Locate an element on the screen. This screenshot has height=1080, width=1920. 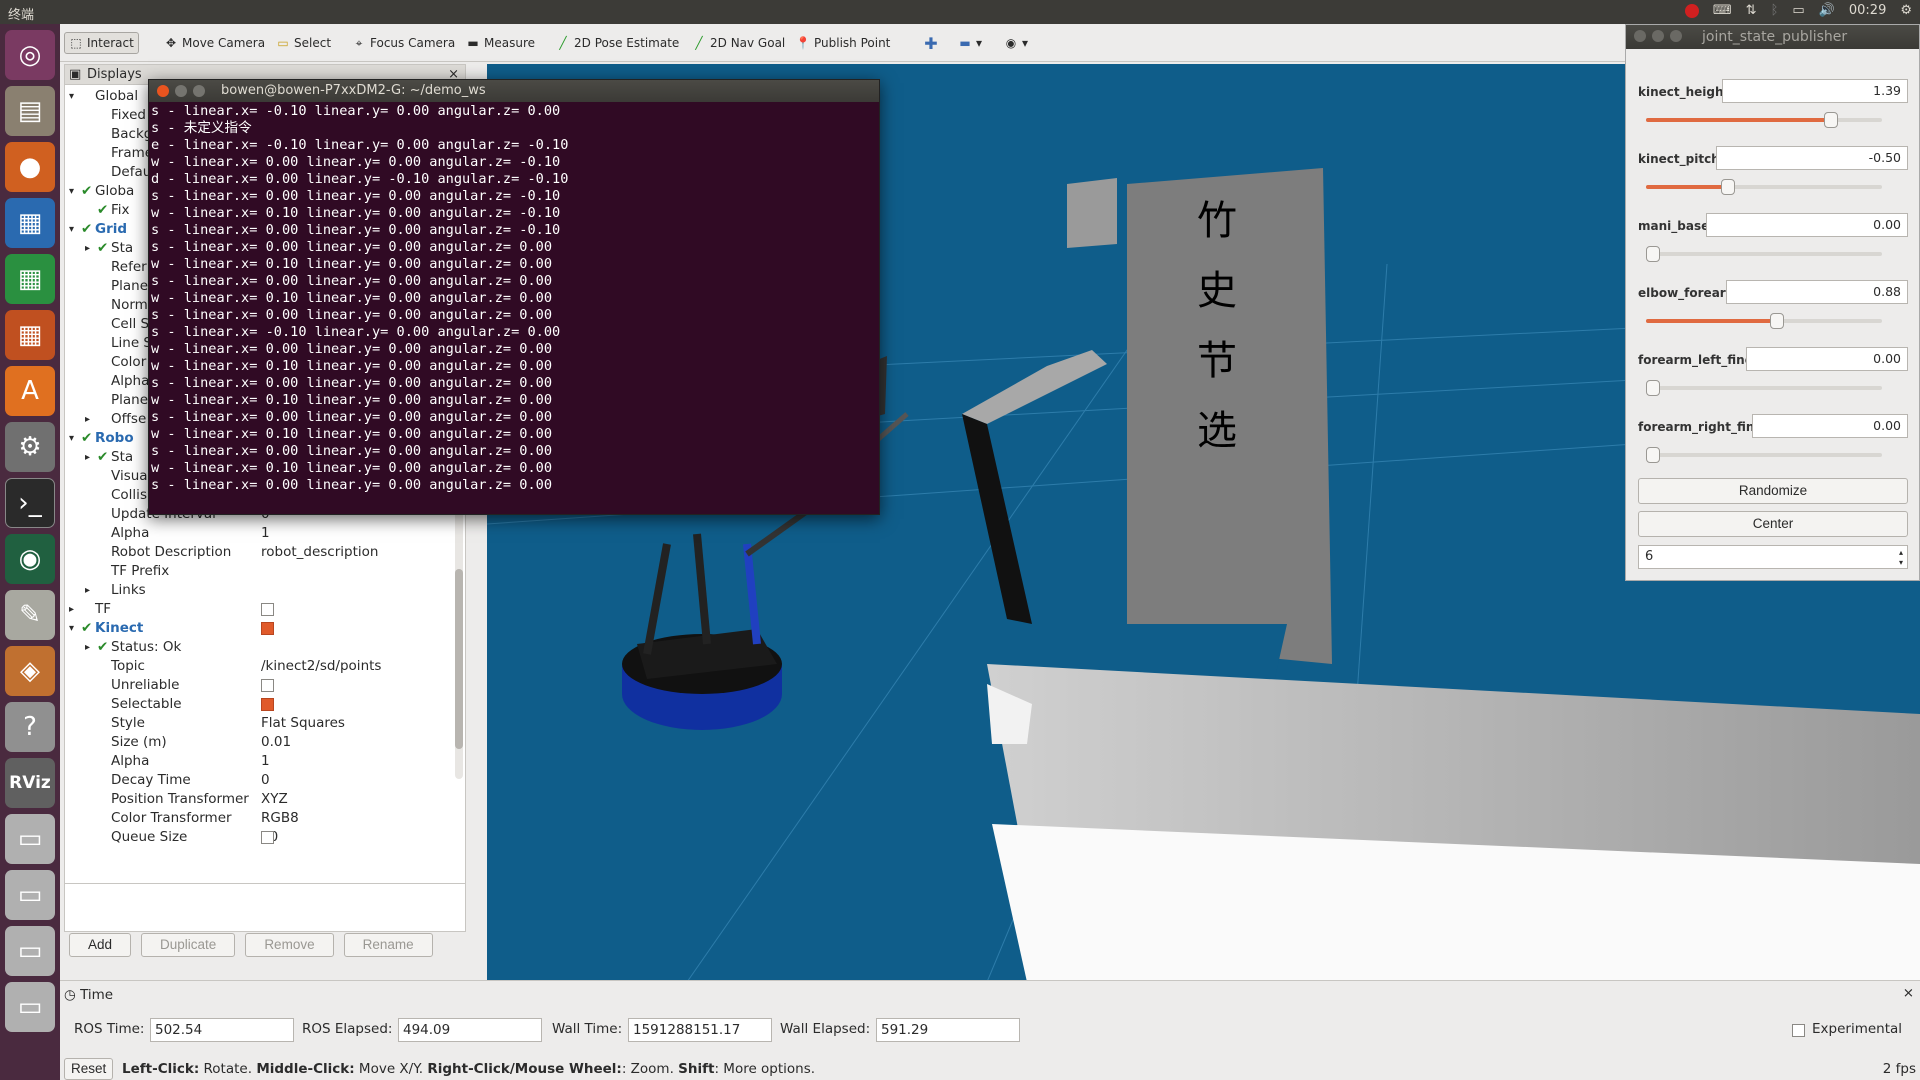
property-row: Position Transformer XYZ is located at coordinates (265, 799).